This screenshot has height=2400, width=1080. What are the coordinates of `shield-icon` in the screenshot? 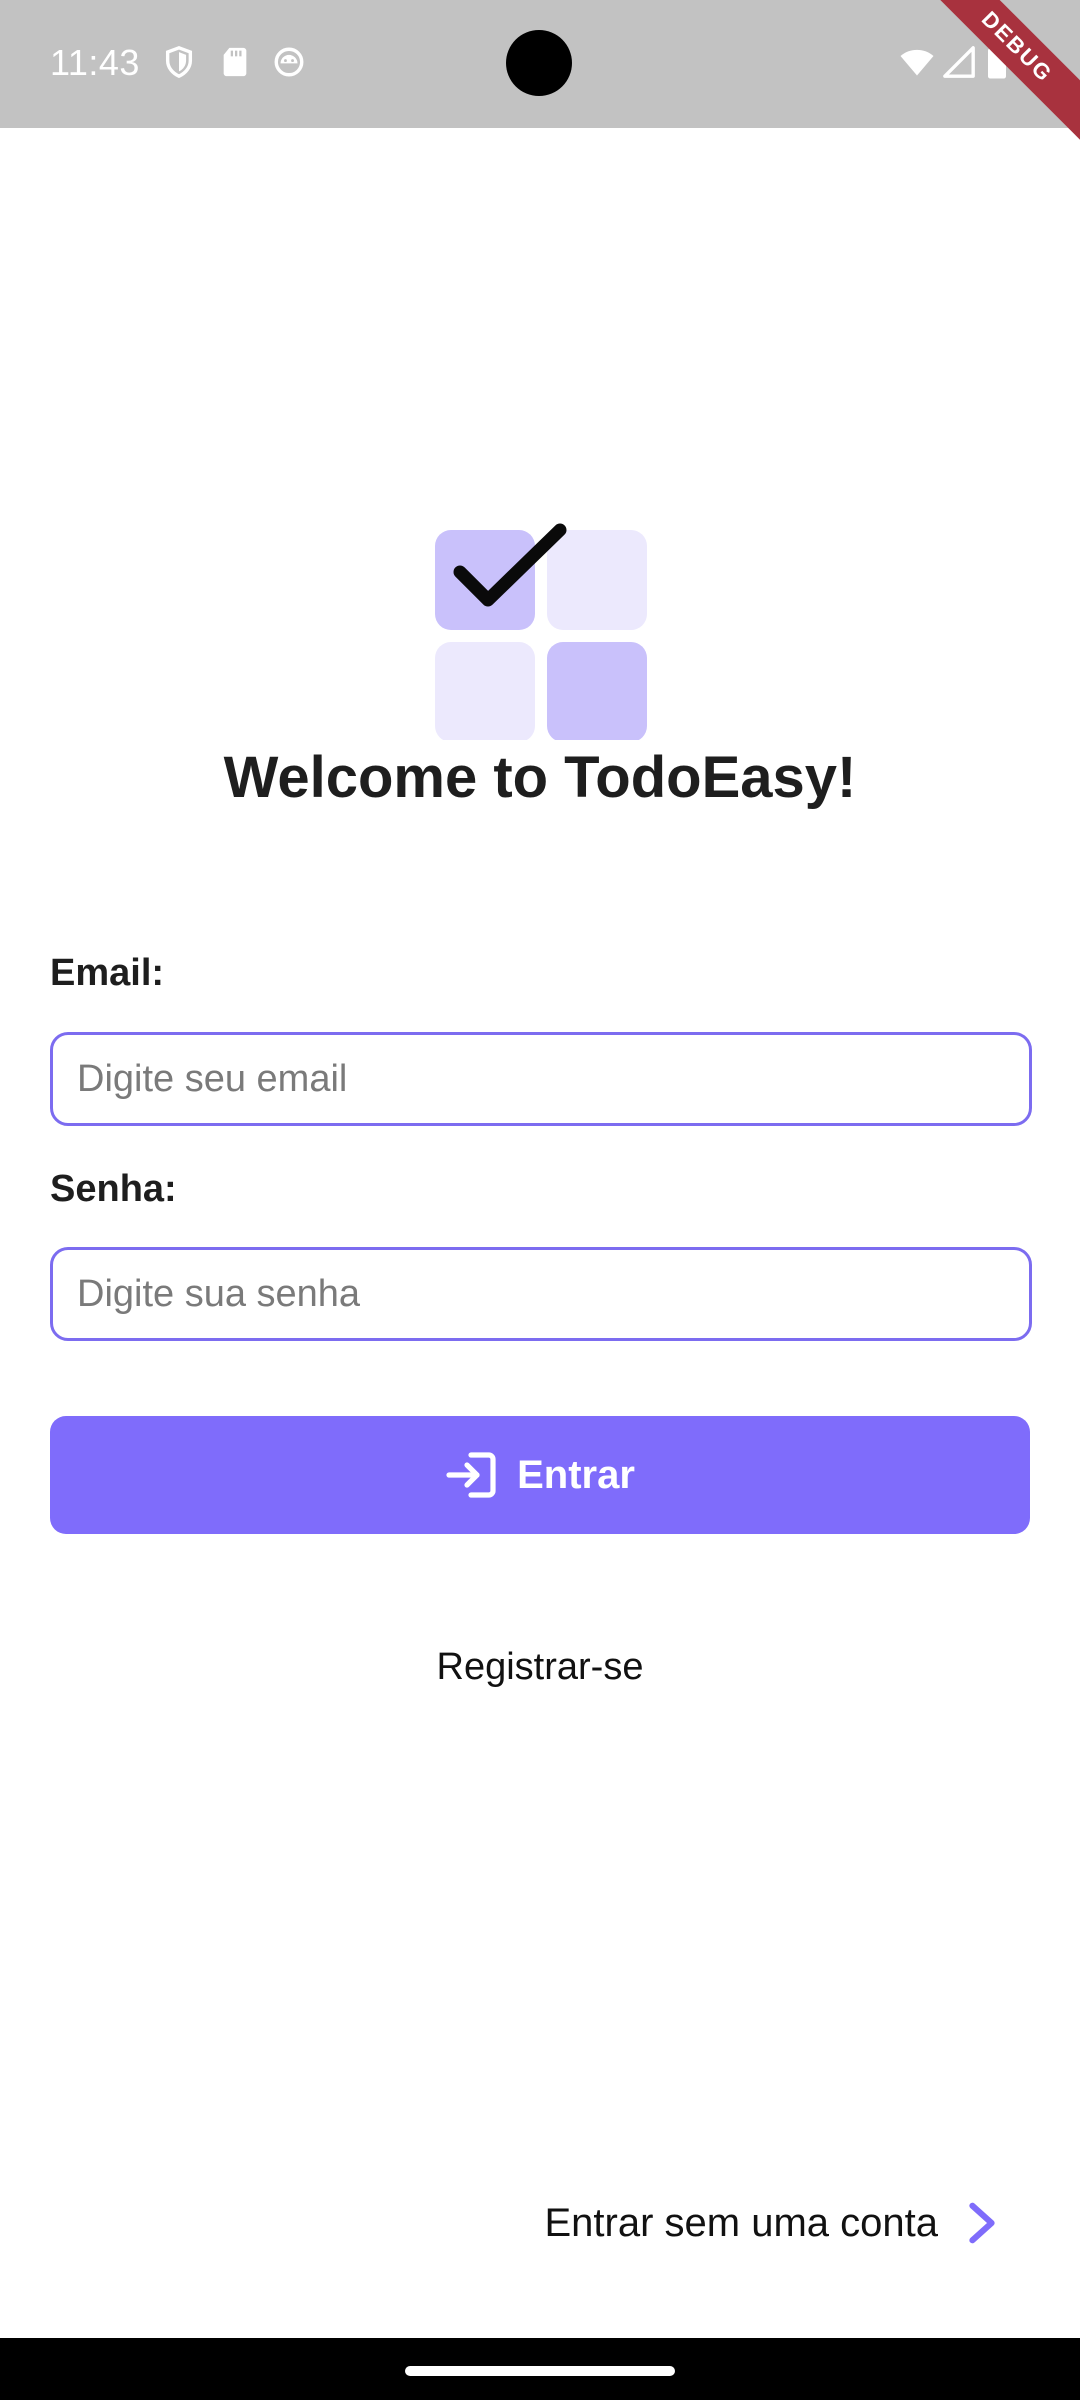 It's located at (179, 62).